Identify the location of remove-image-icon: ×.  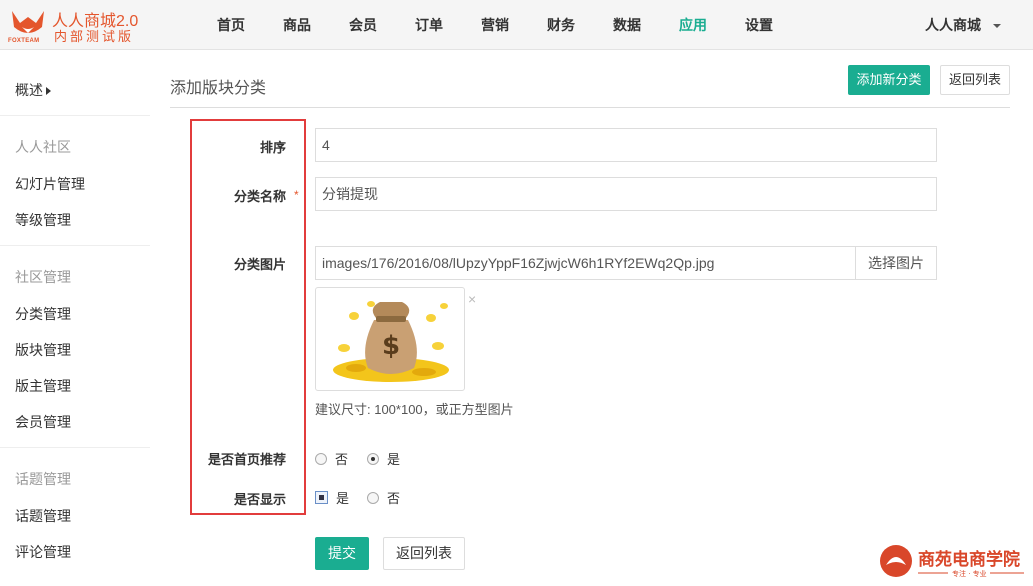
(472, 299).